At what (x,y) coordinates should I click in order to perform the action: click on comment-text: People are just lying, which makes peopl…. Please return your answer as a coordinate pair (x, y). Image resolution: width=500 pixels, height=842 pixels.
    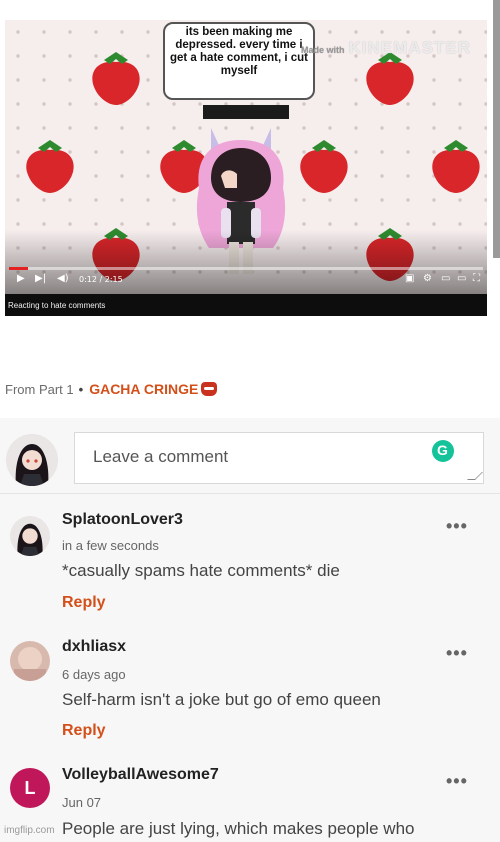
    Looking at the image, I should click on (238, 828).